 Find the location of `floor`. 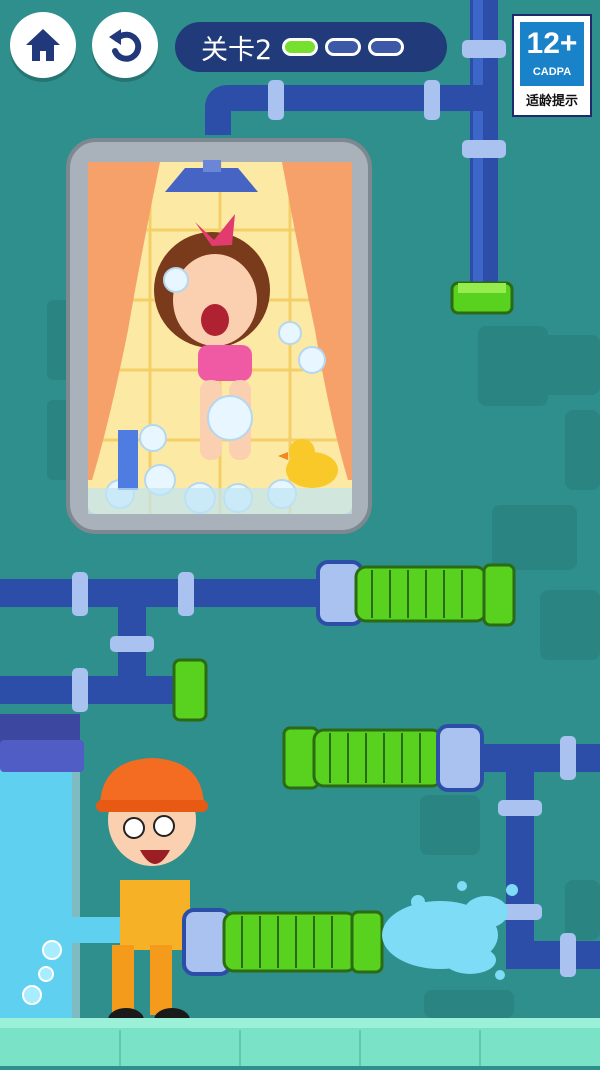

floor is located at coordinates (300, 1042).